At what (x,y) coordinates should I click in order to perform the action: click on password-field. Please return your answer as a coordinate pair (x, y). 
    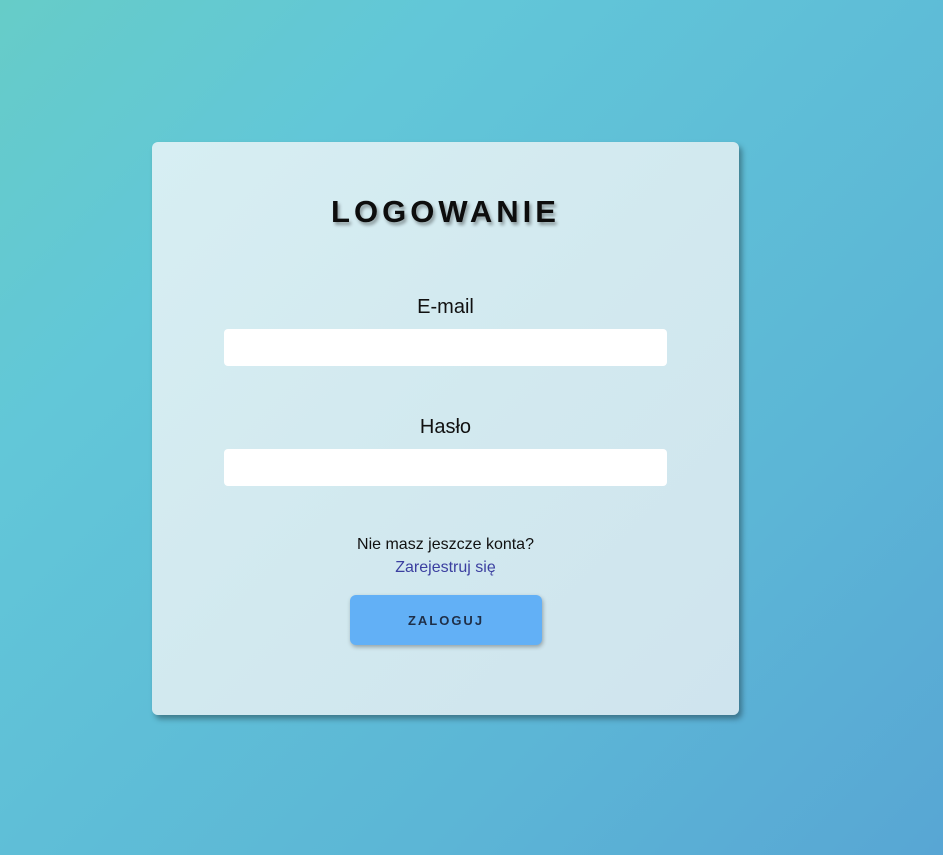
    Looking at the image, I should click on (445, 467).